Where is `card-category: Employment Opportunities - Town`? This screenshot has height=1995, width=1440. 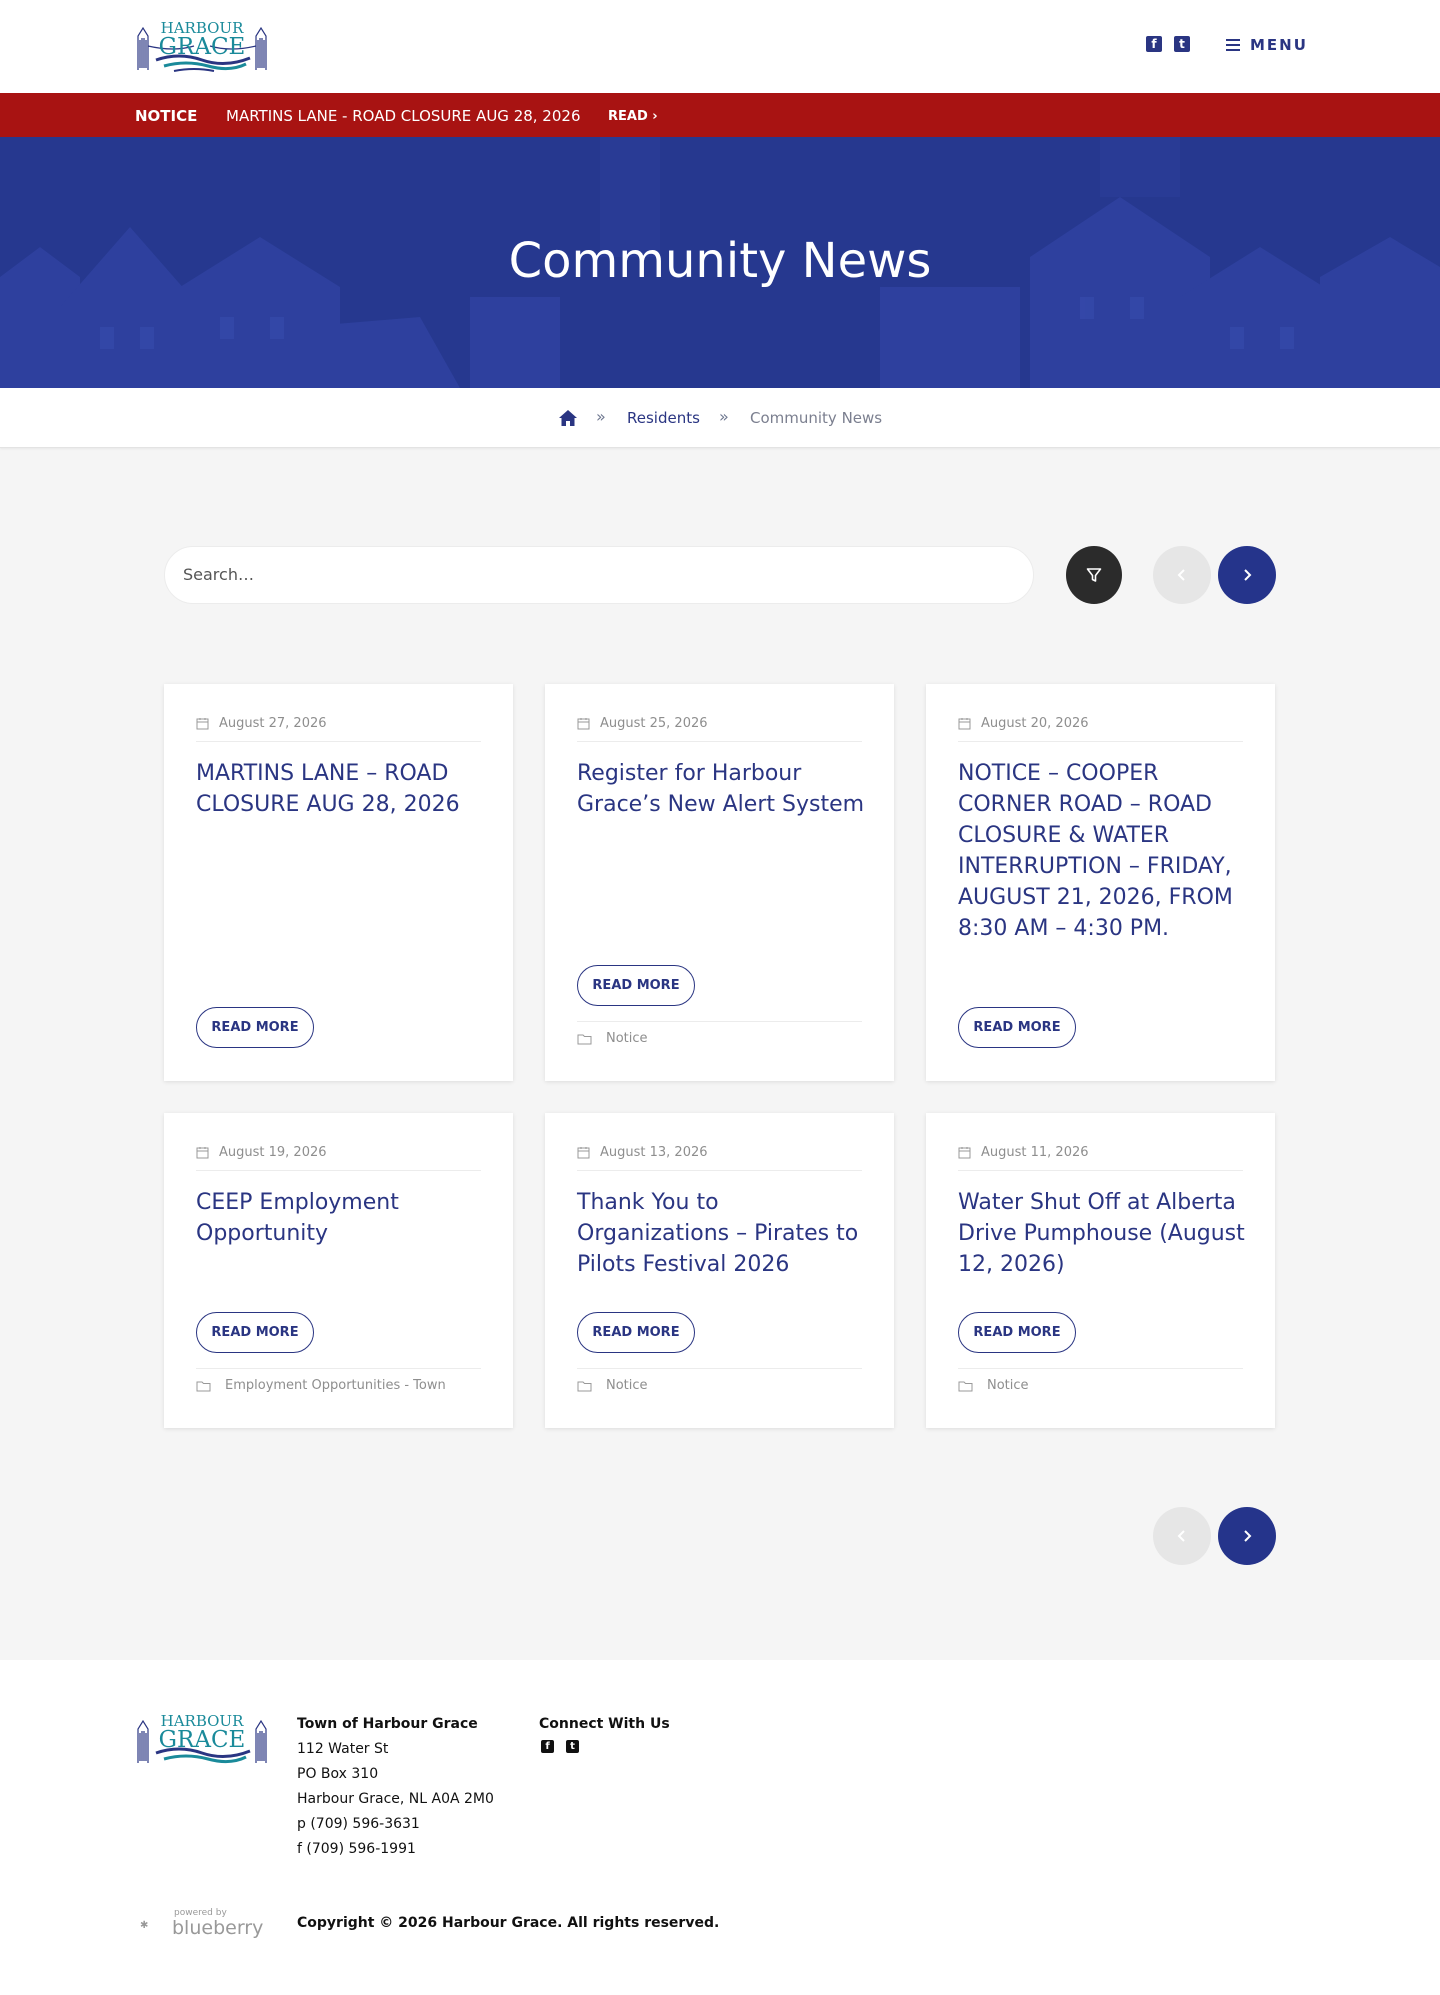 card-category: Employment Opportunities - Town is located at coordinates (321, 1385).